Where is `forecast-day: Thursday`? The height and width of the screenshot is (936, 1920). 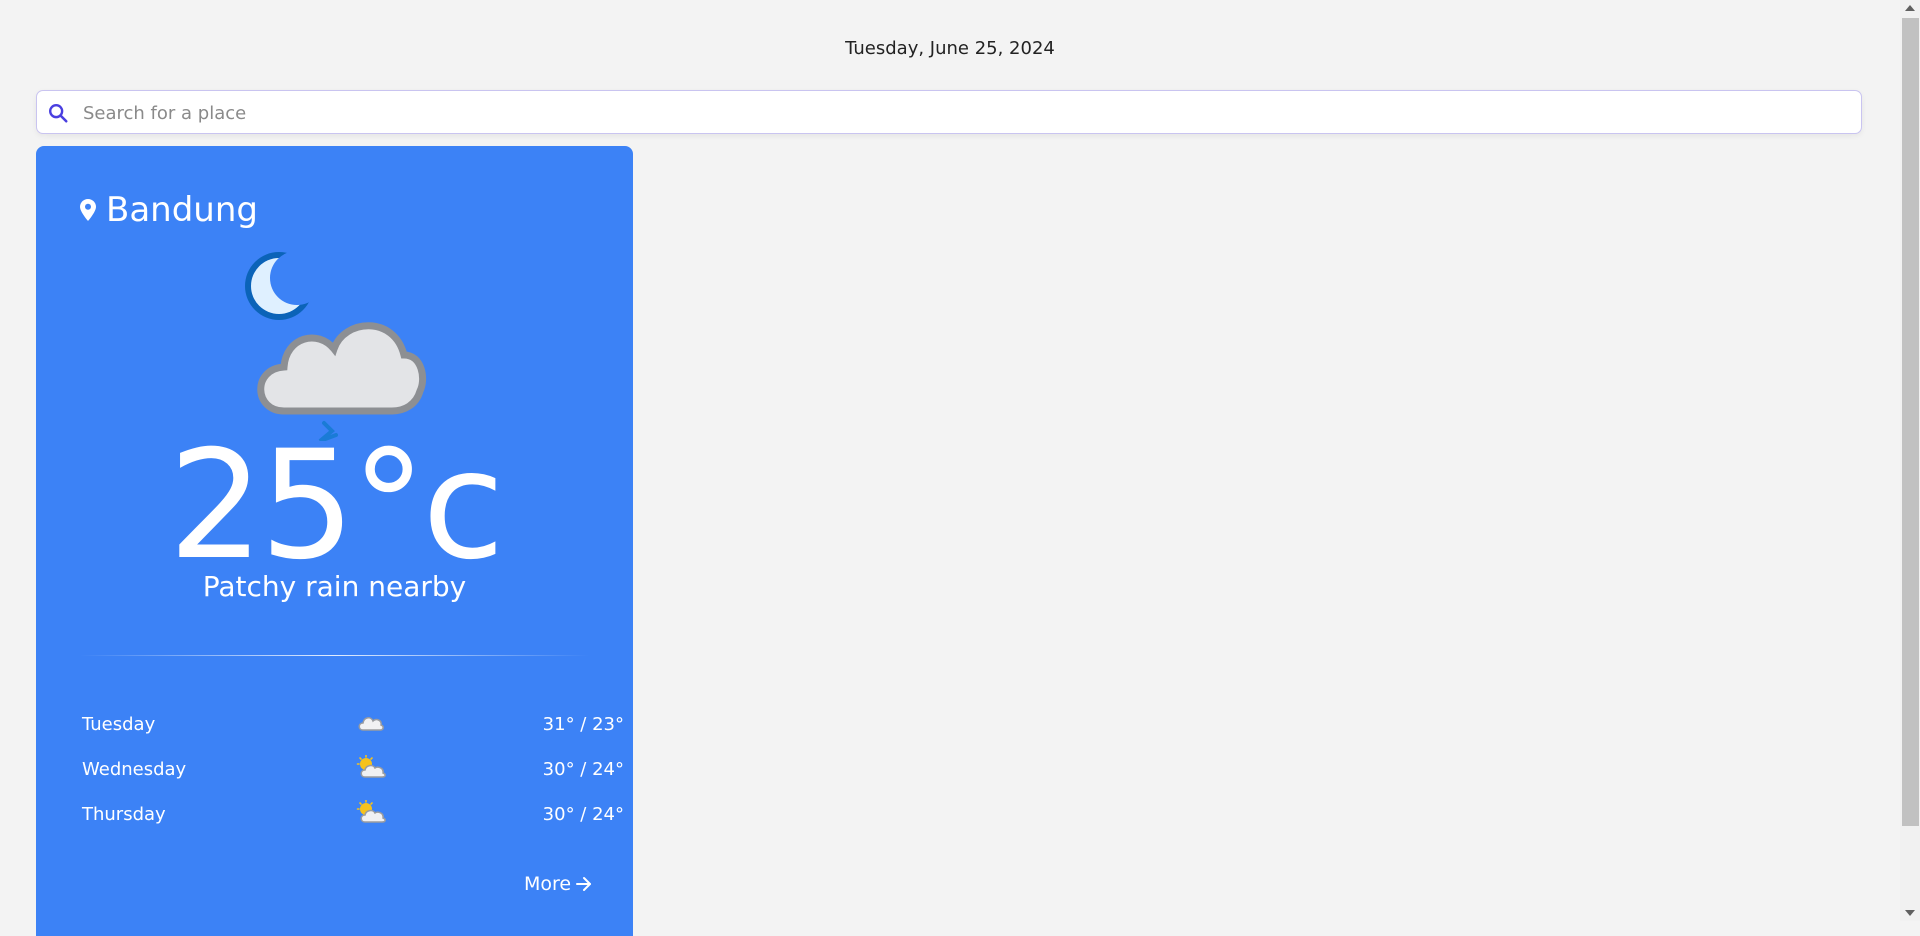
forecast-day: Thursday is located at coordinates (124, 814).